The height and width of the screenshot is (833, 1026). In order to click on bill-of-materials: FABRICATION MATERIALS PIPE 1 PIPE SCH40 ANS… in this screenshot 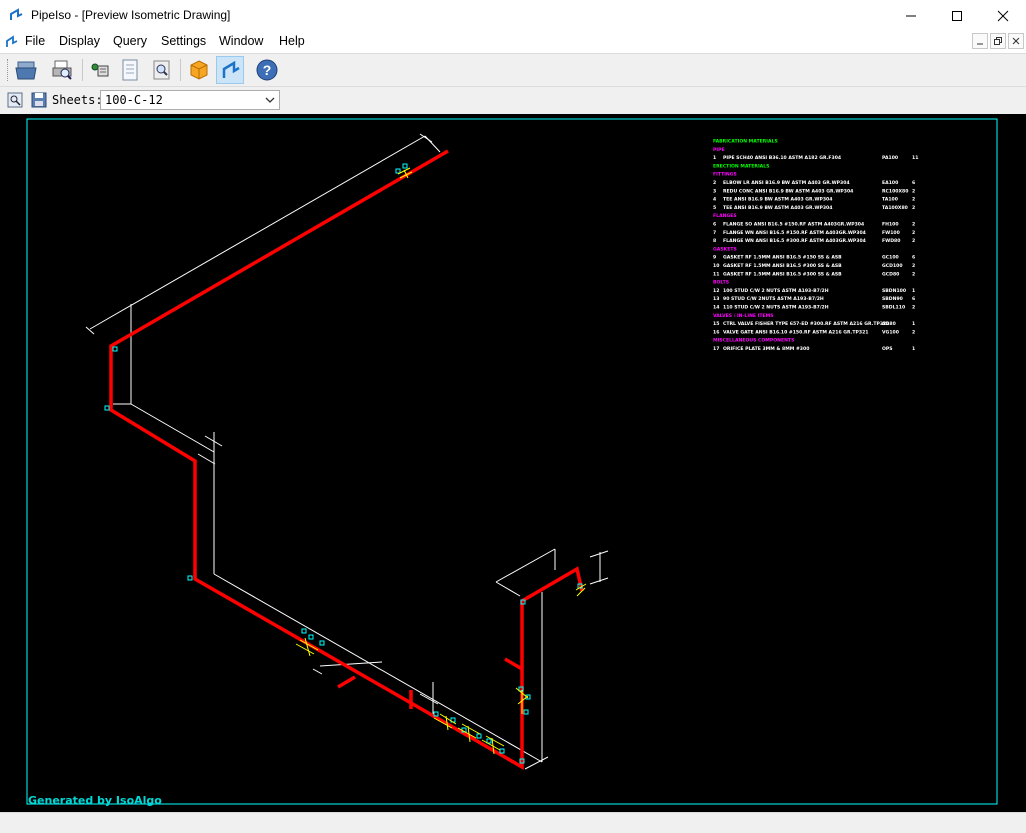, I will do `click(815, 246)`.